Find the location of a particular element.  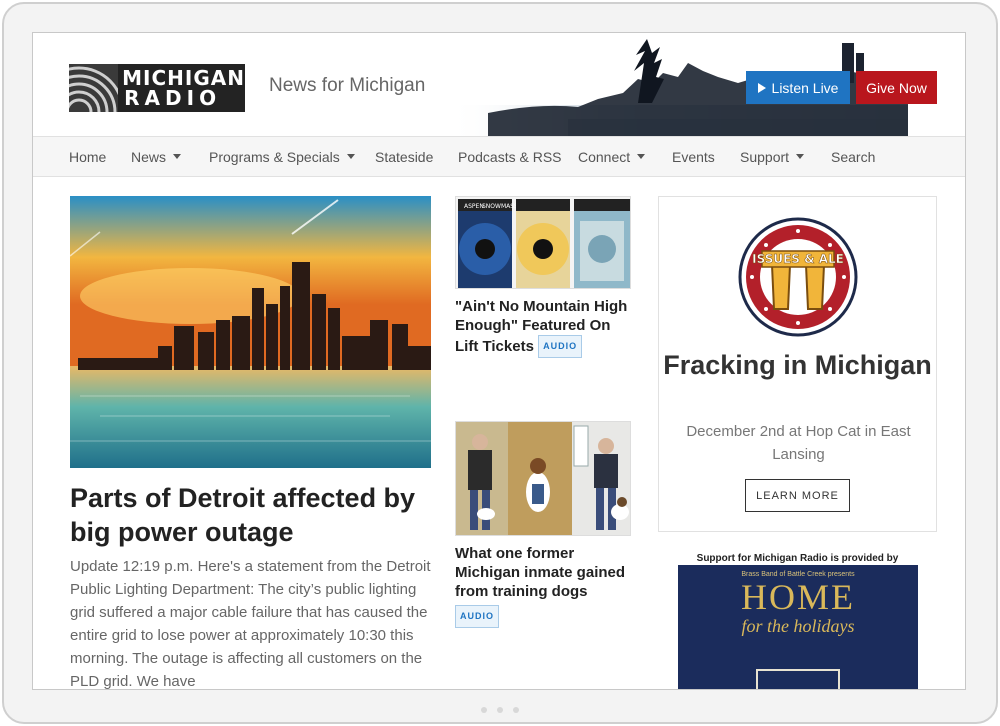

site-header: MICHIGAN RADIO News for Michigan Listen is located at coordinates (499, 84).